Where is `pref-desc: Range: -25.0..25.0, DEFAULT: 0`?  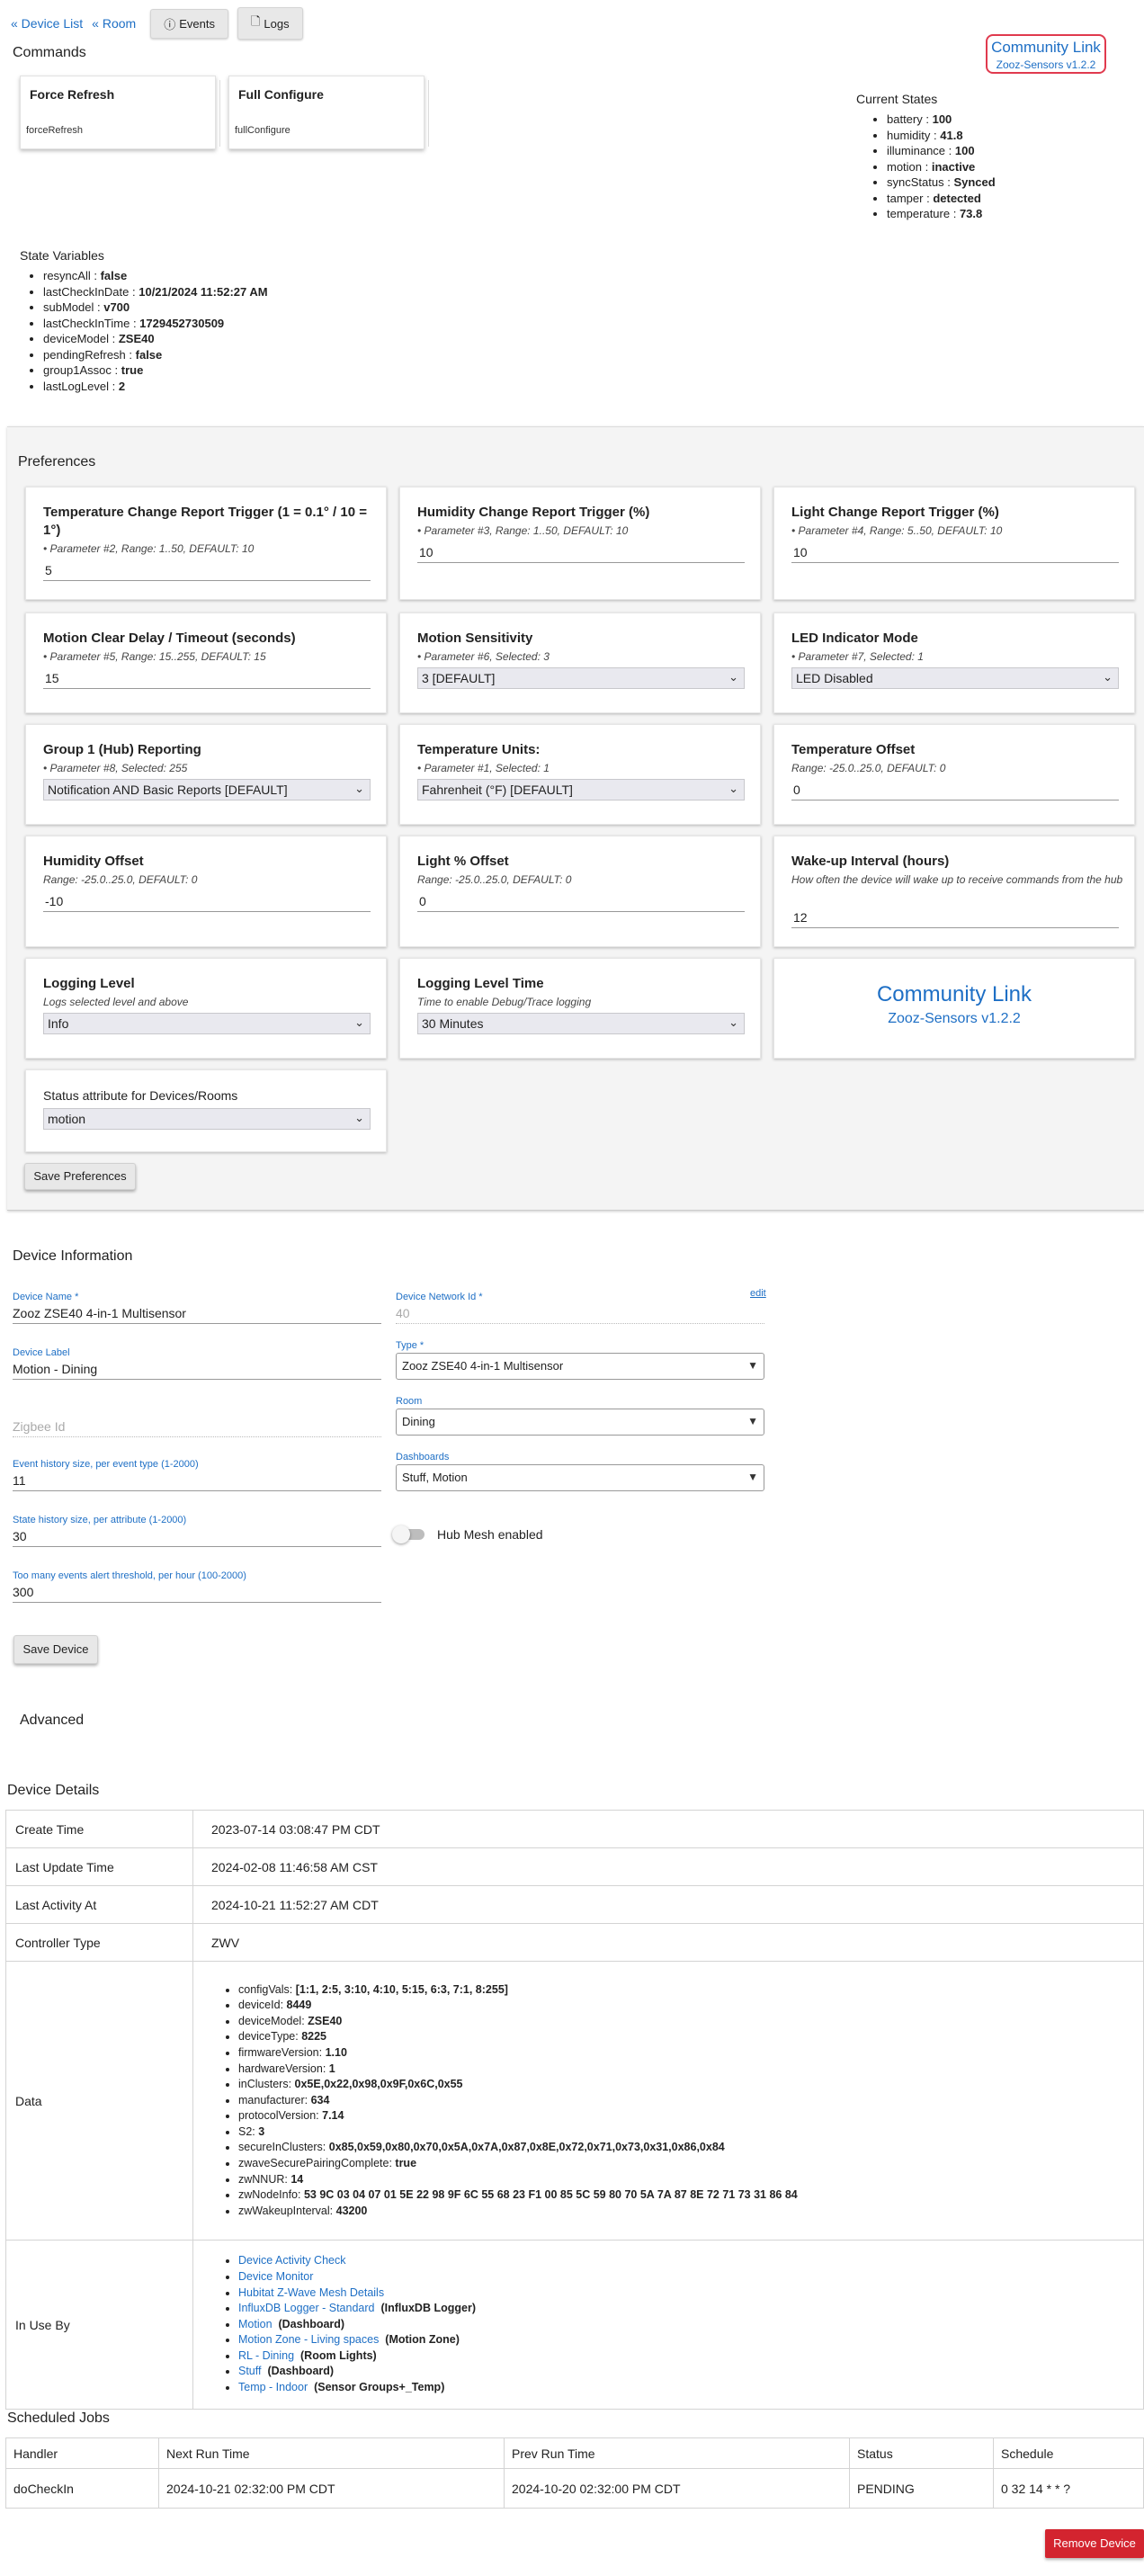 pref-desc: Range: -25.0..25.0, DEFAULT: 0 is located at coordinates (121, 879).